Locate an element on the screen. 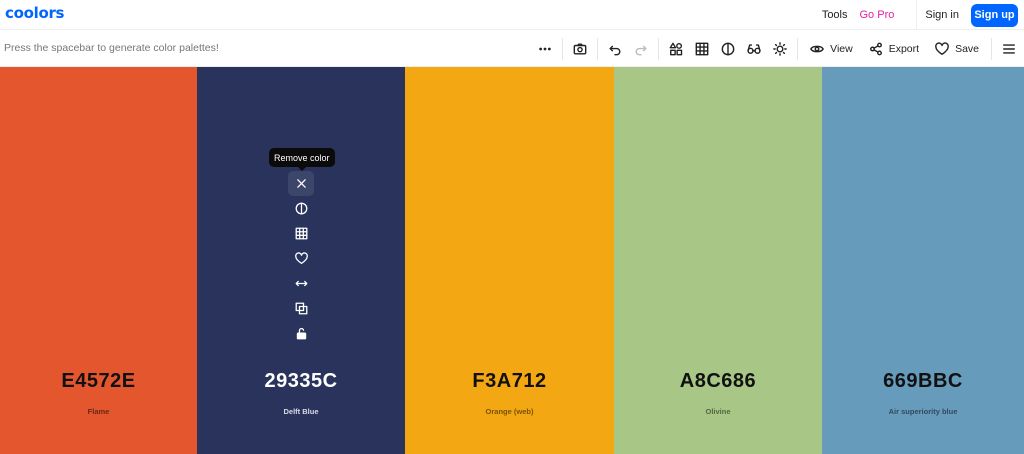  navbar-divider is located at coordinates (917, 15).